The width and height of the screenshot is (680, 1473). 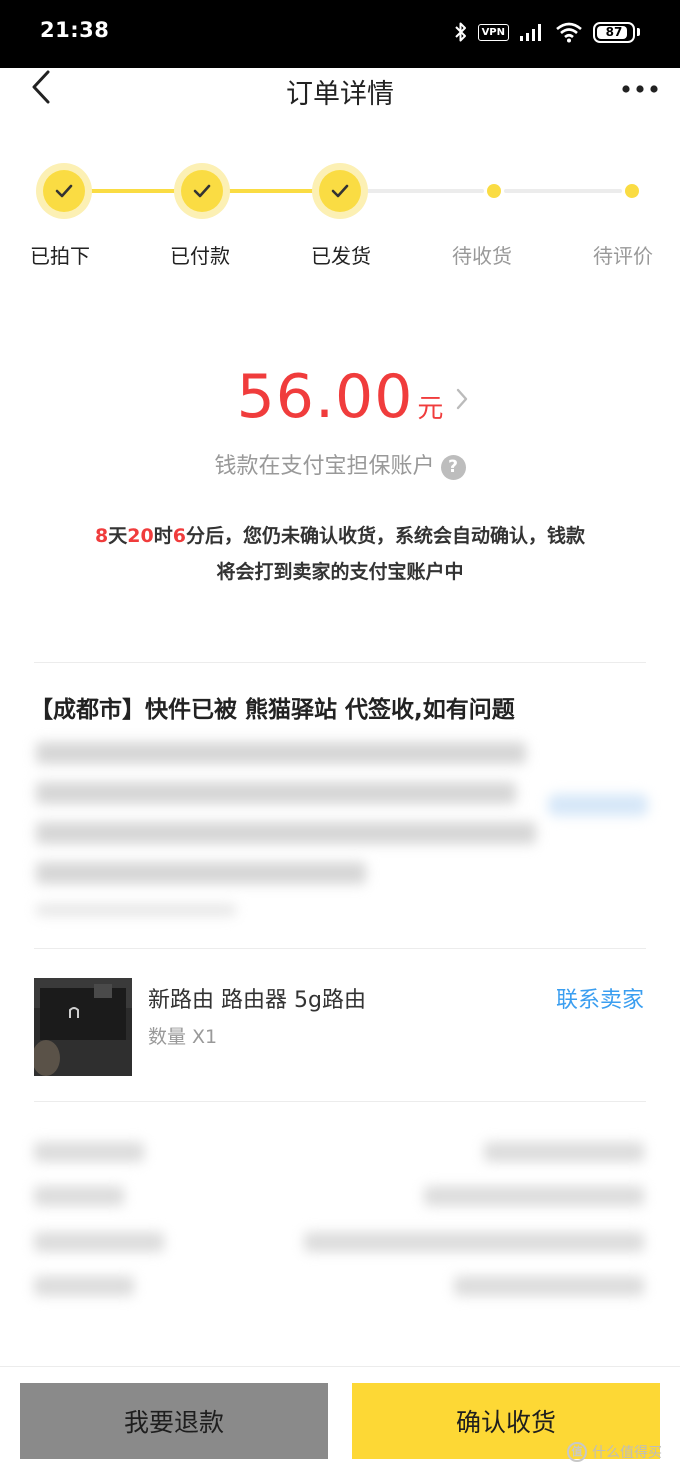 What do you see at coordinates (460, 32) in the screenshot?
I see `bluetooth-icon` at bounding box center [460, 32].